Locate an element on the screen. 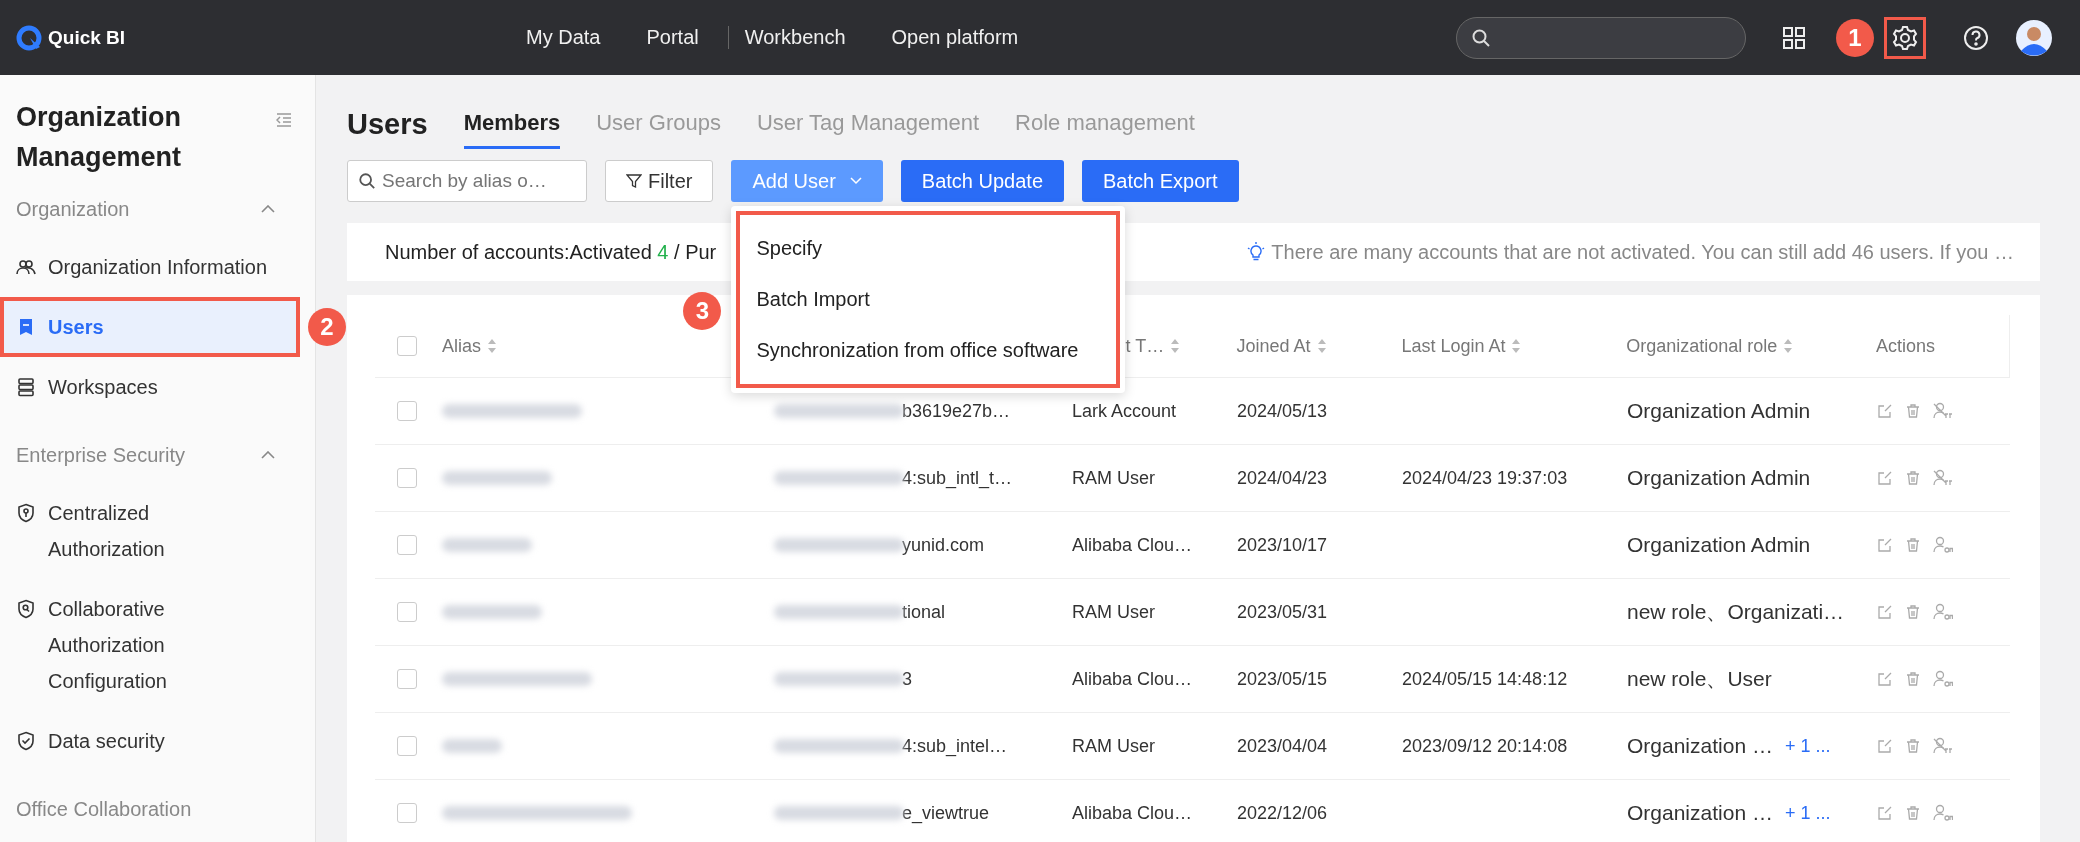 This screenshot has width=2080, height=842. nav-link: Open platform is located at coordinates (955, 37).